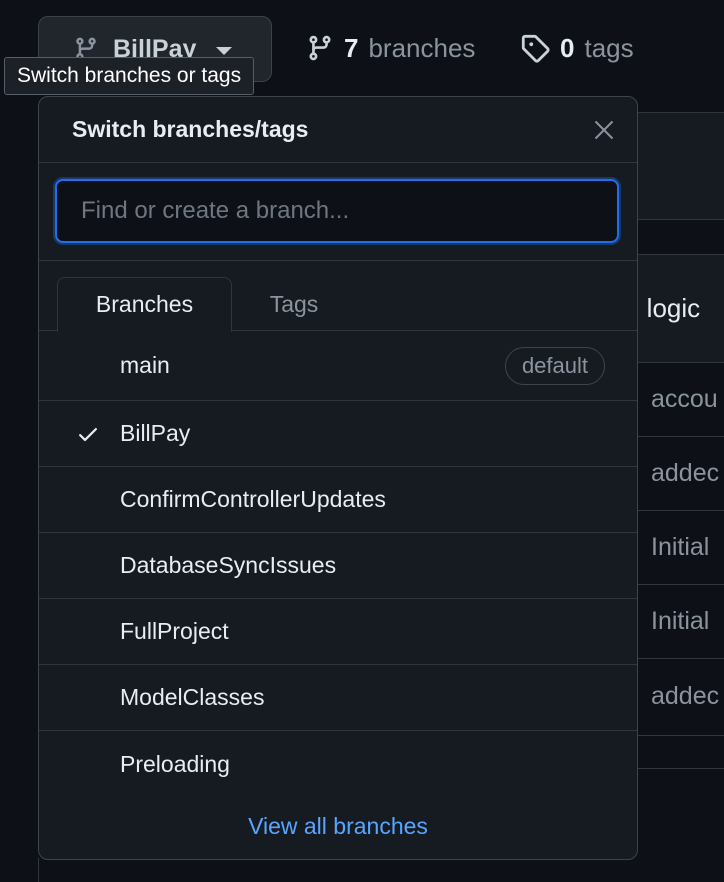 The height and width of the screenshot is (882, 724). Describe the element at coordinates (609, 47) in the screenshot. I see `tags-label: tags` at that location.